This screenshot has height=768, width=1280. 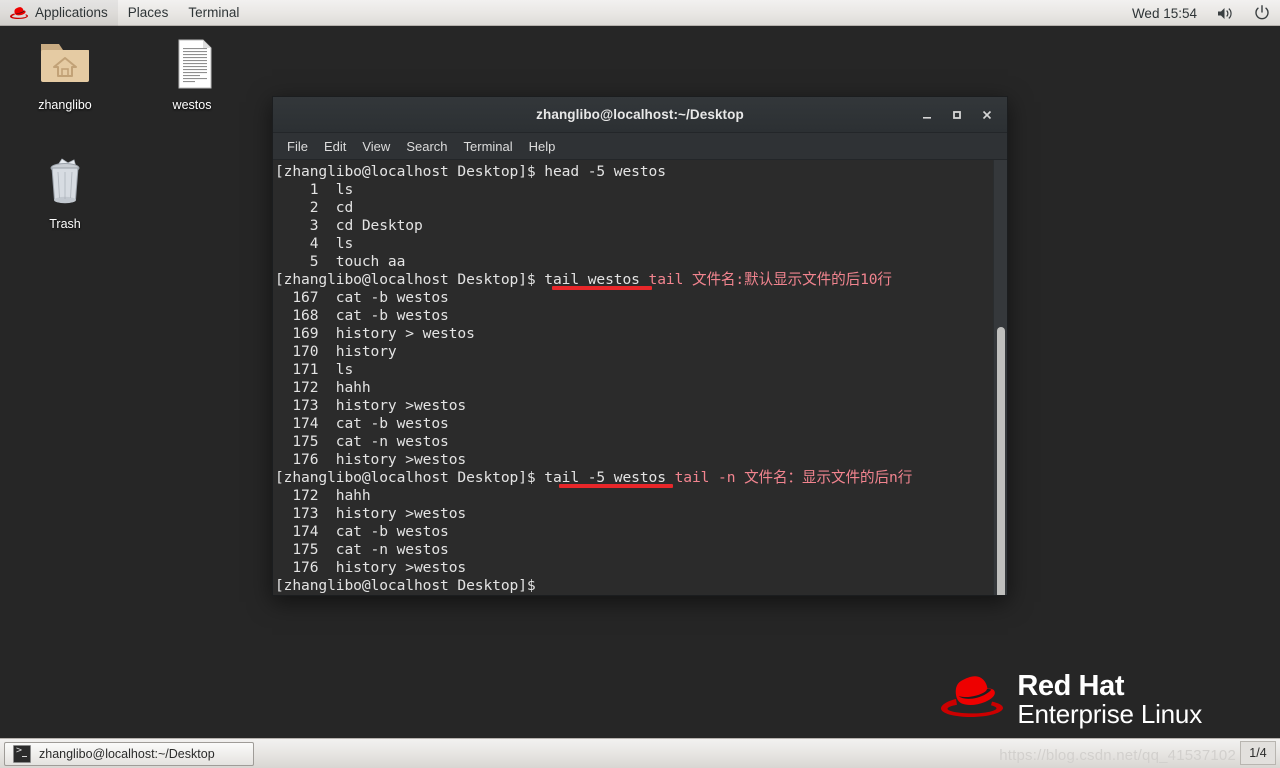 I want to click on maximize-button, so click(x=957, y=115).